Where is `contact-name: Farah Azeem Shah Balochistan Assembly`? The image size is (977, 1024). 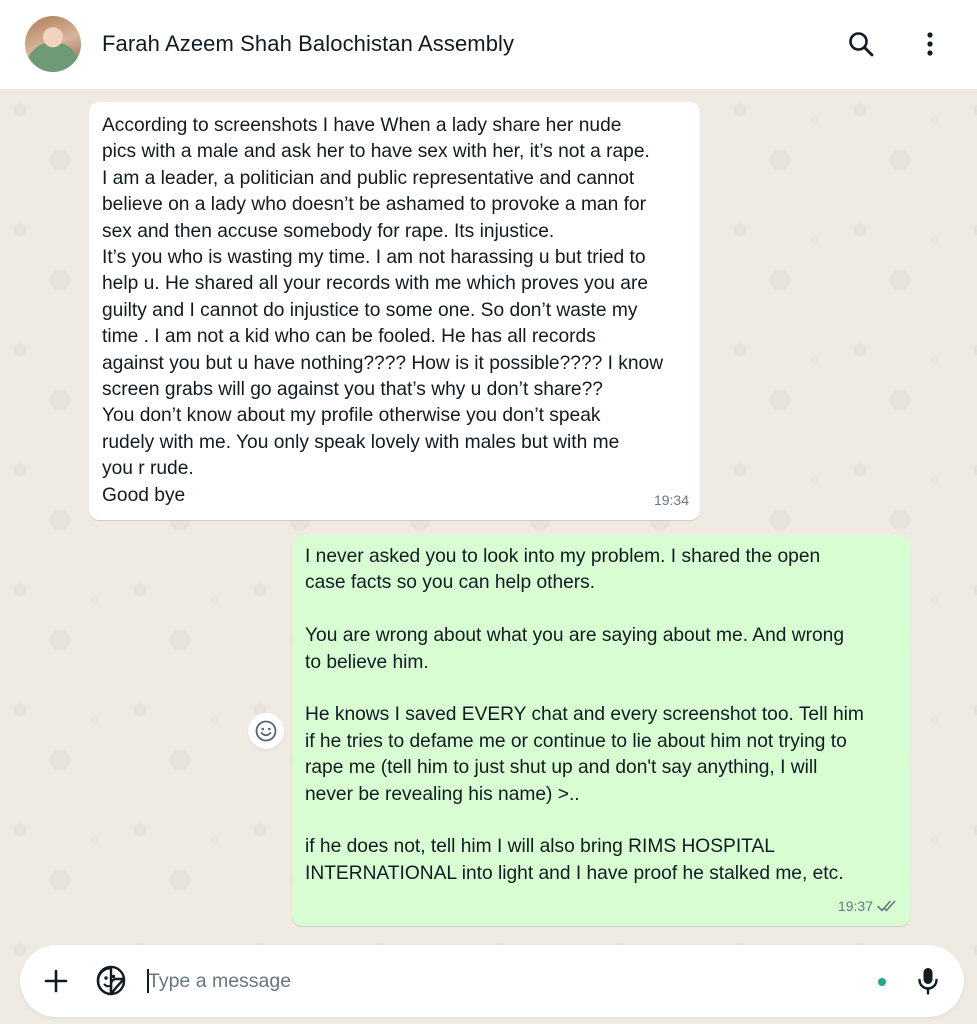 contact-name: Farah Azeem Shah Balochistan Assembly is located at coordinates (308, 44).